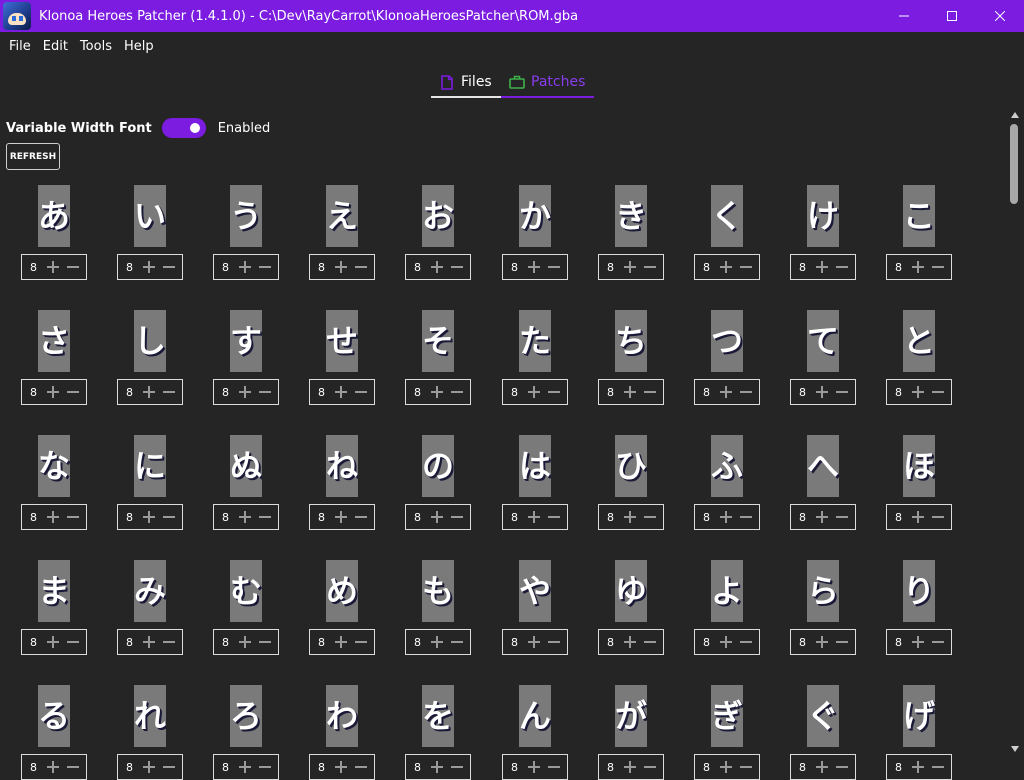 The image size is (1024, 780). I want to click on vertical-scrollbar, so click(1015, 433).